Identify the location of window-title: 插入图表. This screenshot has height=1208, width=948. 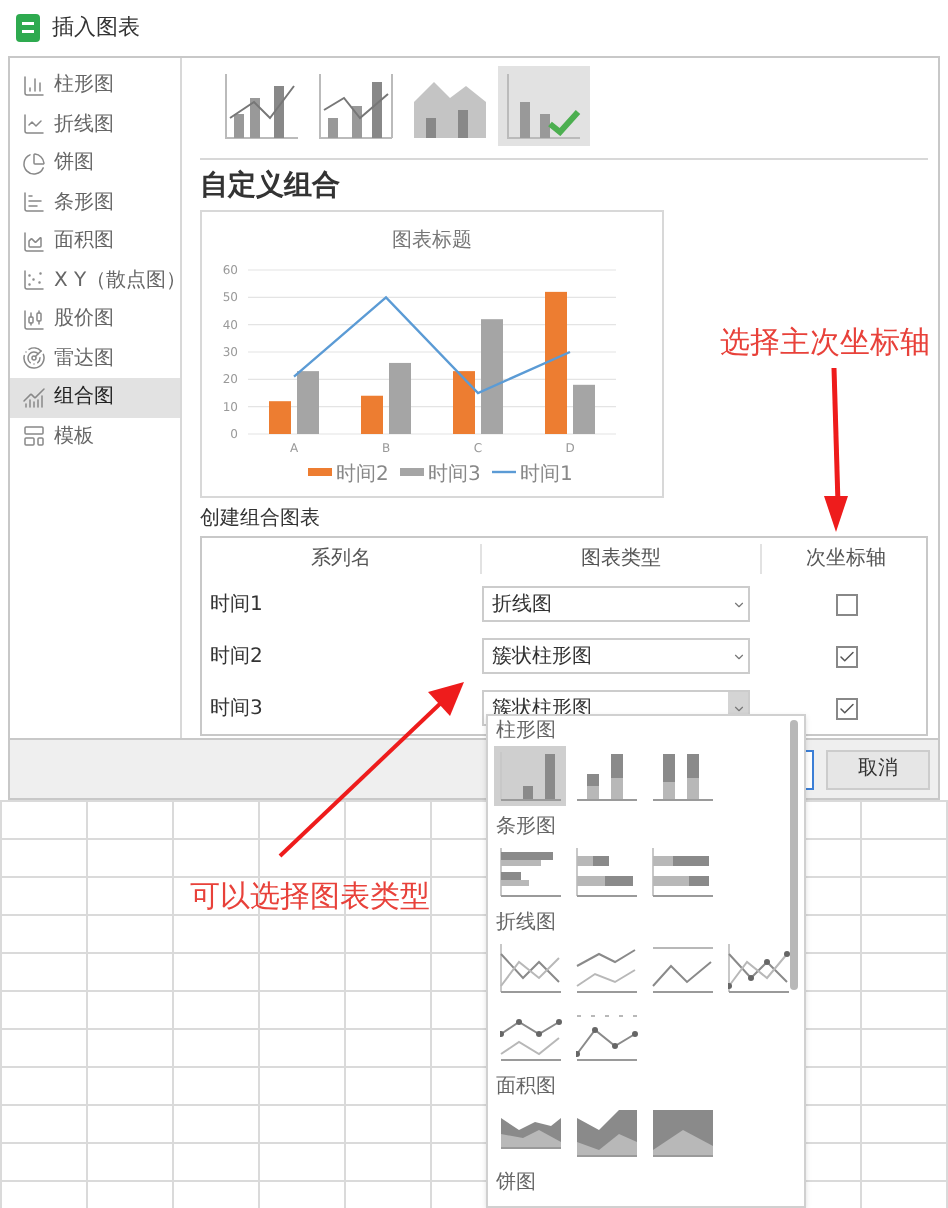
(96, 27).